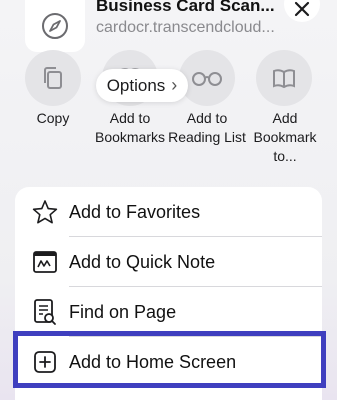  Describe the element at coordinates (174, 85) in the screenshot. I see `chevron-right-icon: ›` at that location.